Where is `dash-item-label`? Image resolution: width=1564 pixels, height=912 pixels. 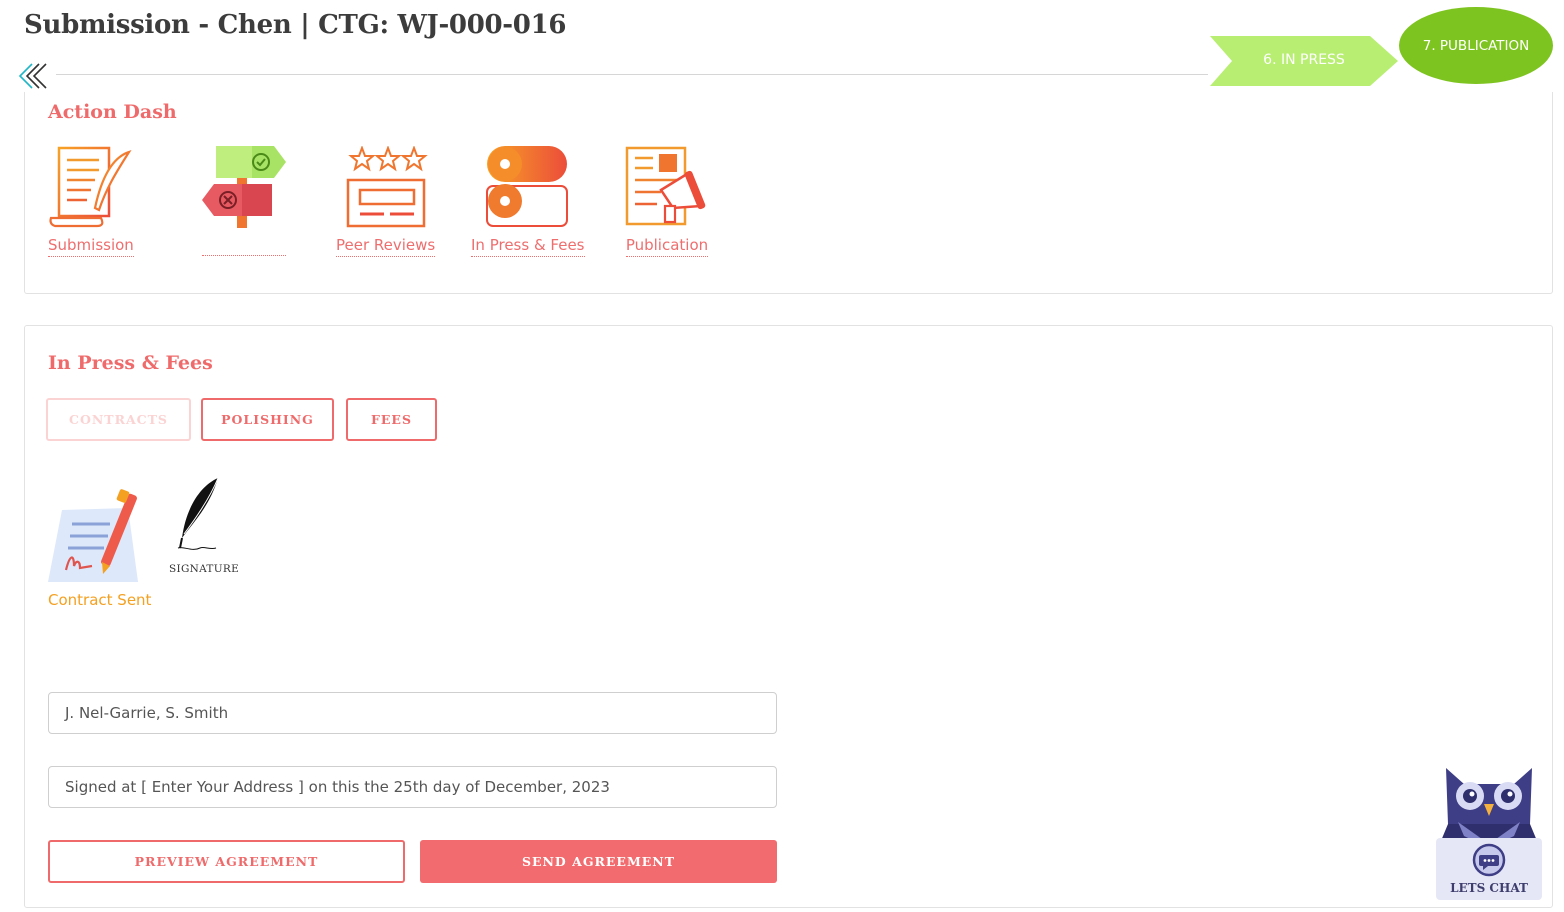 dash-item-label is located at coordinates (244, 246).